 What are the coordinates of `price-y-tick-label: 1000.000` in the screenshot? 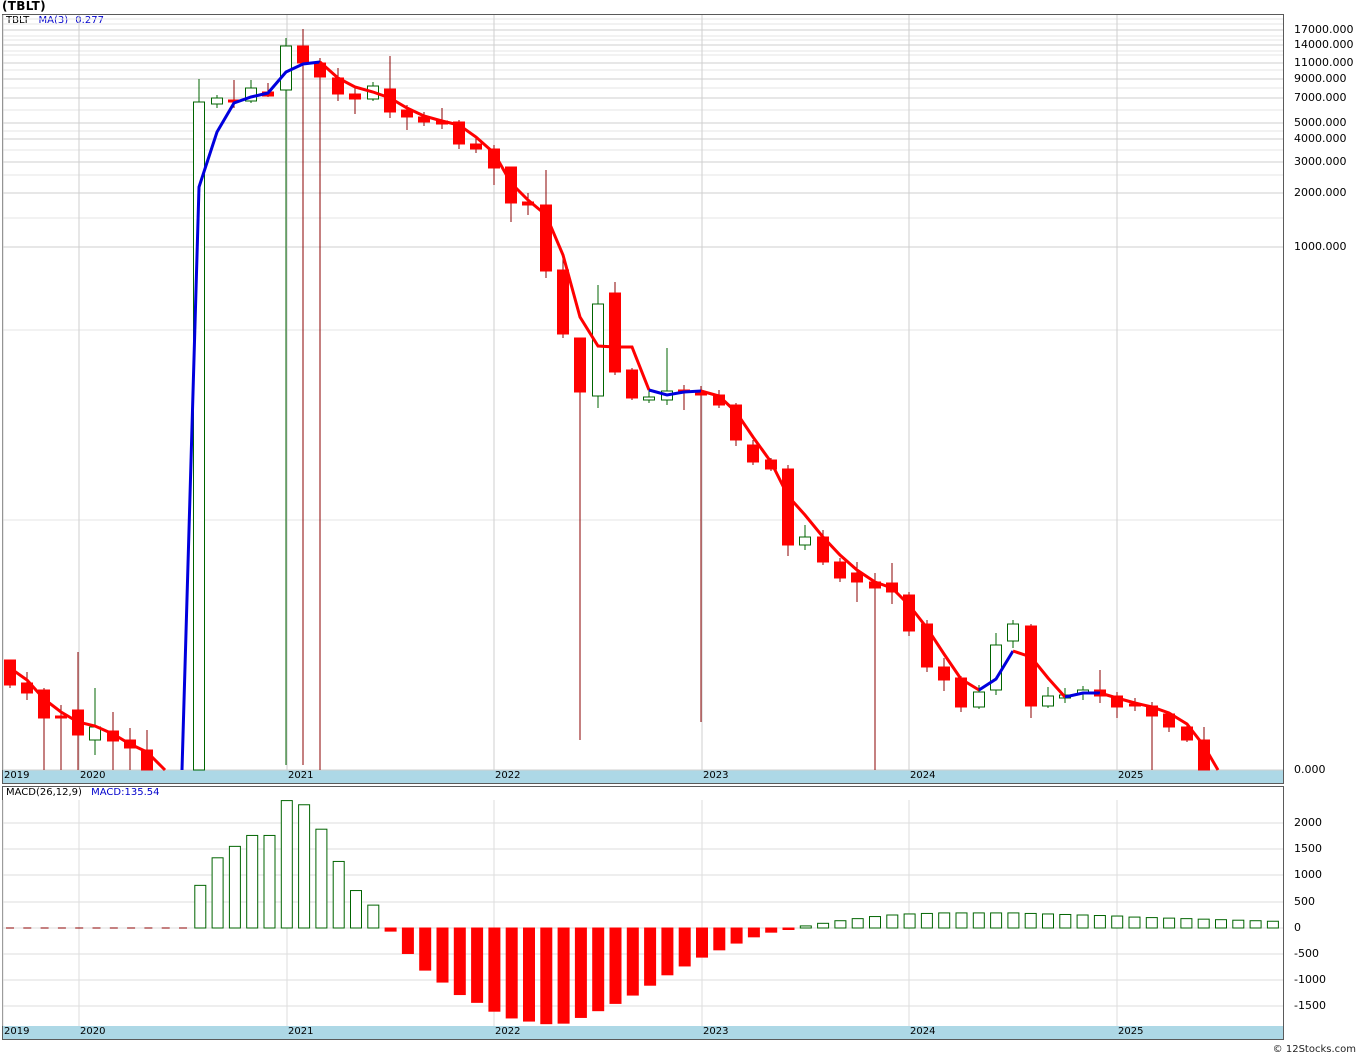 It's located at (1320, 246).